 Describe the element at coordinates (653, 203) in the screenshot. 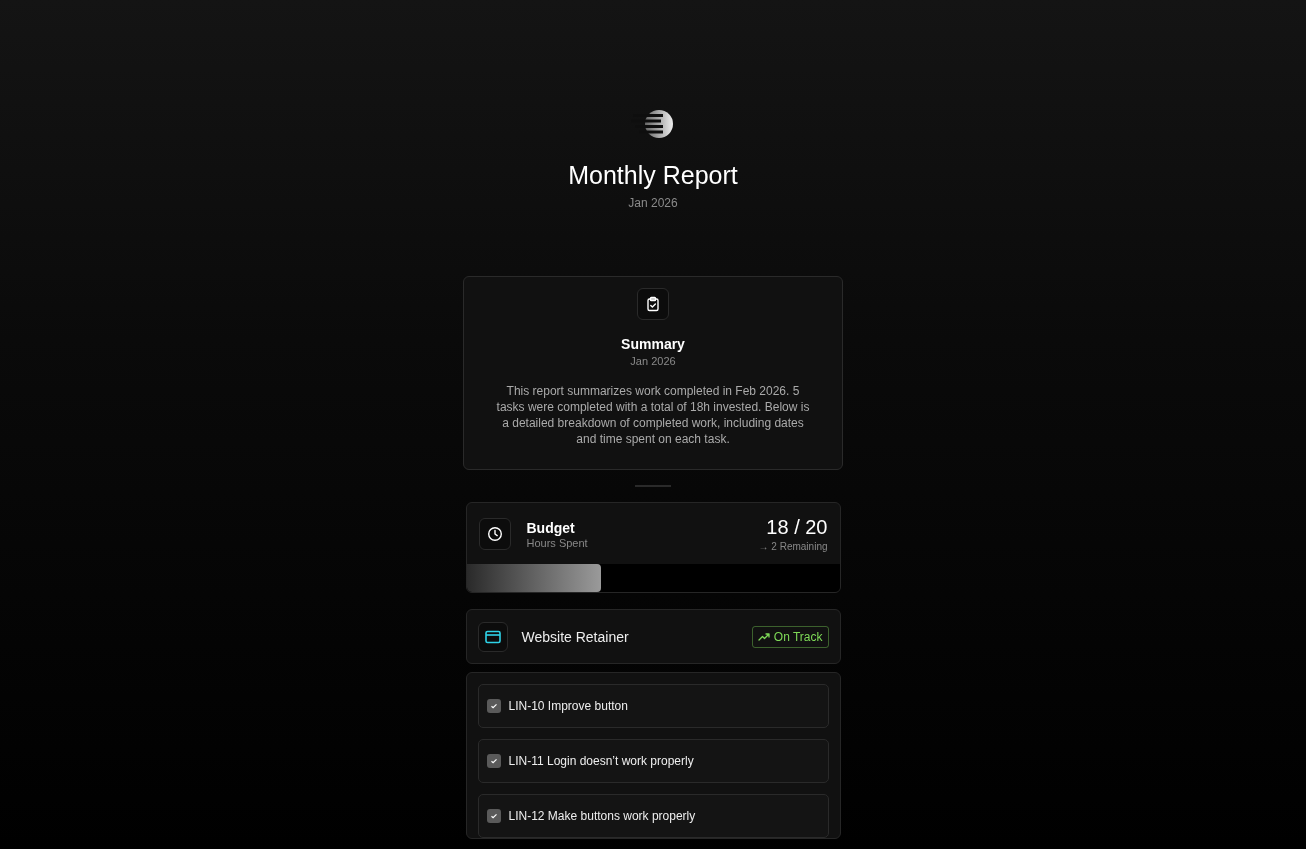

I see `report-date: Jan 2026` at that location.